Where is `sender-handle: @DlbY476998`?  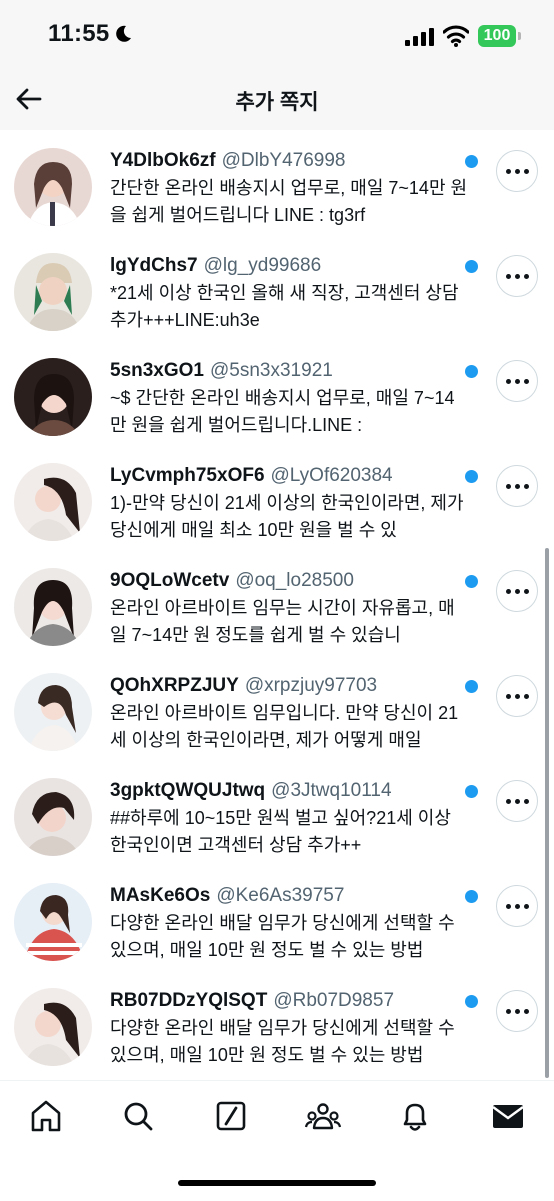
sender-handle: @DlbY476998 is located at coordinates (283, 160).